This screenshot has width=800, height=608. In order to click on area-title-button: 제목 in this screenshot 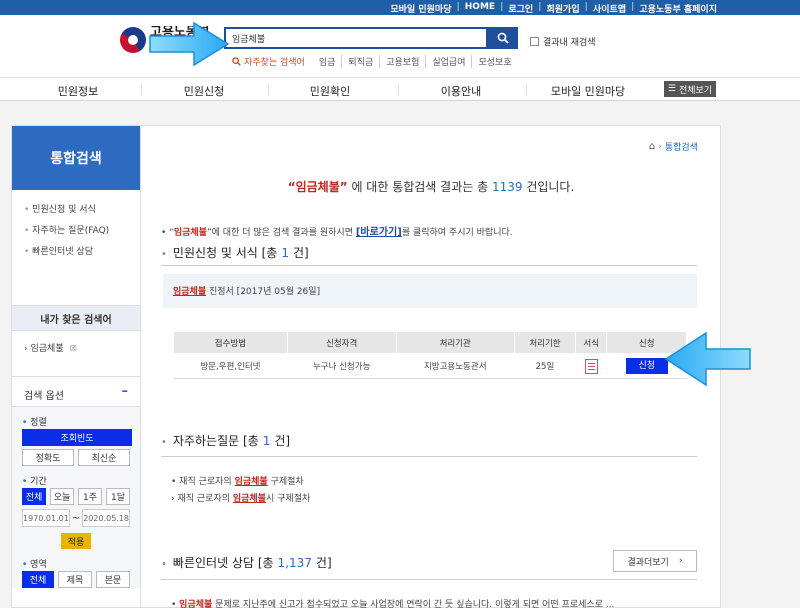, I will do `click(75, 579)`.